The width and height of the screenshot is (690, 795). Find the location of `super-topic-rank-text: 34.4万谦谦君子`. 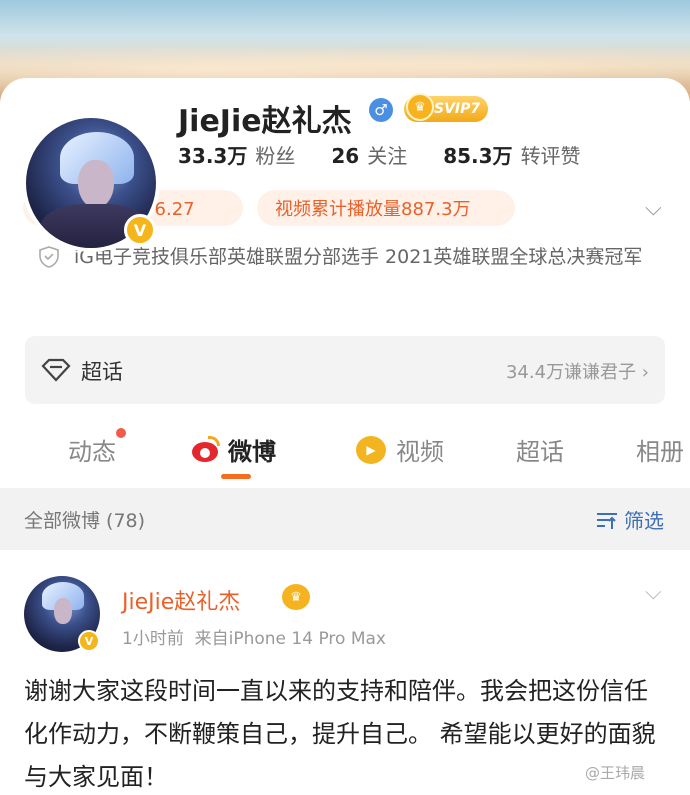

super-topic-rank-text: 34.4万谦谦君子 is located at coordinates (571, 372).